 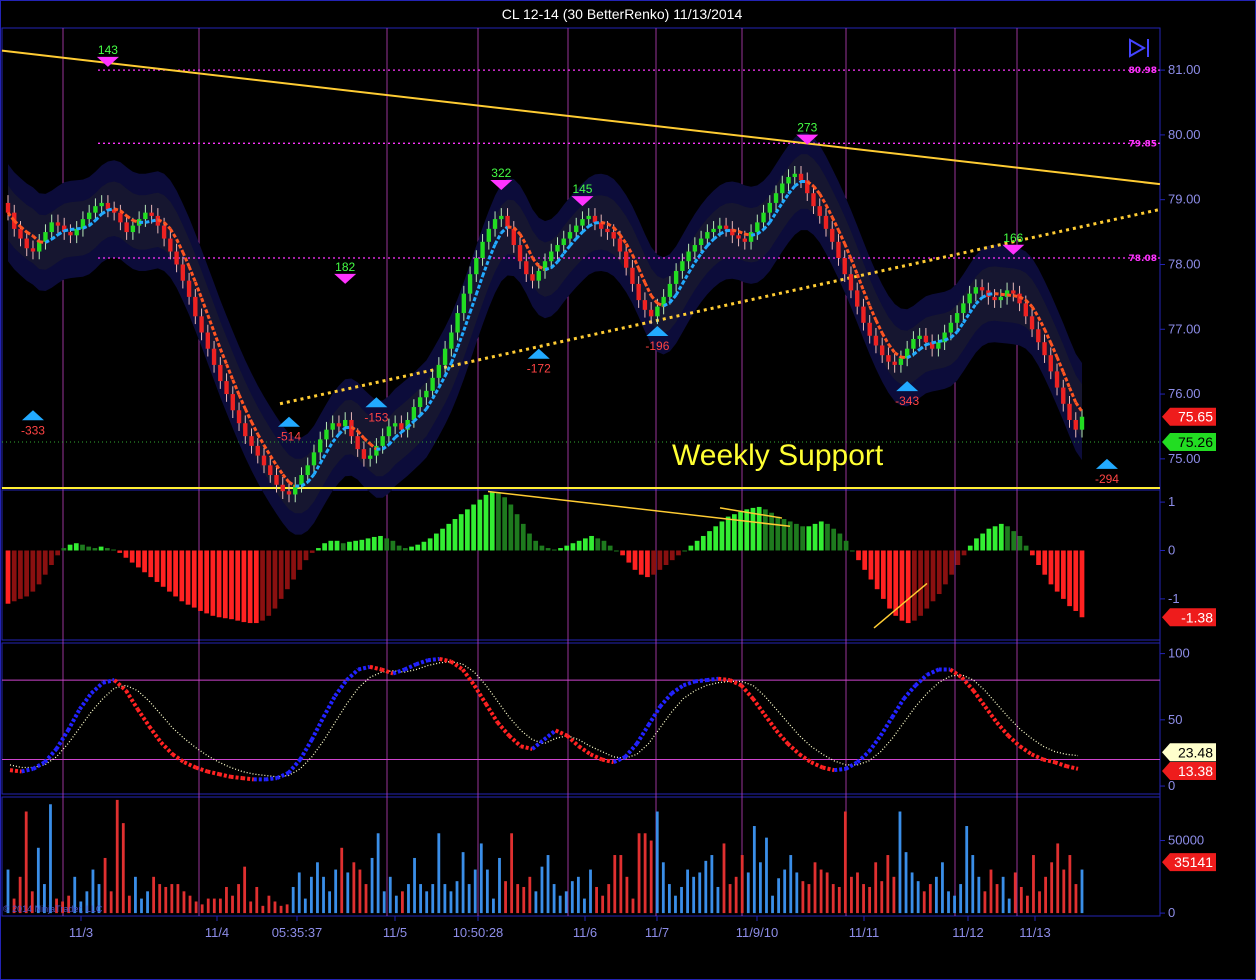 I want to click on stoch-k-tag-text: 13.38, so click(x=1195, y=771).